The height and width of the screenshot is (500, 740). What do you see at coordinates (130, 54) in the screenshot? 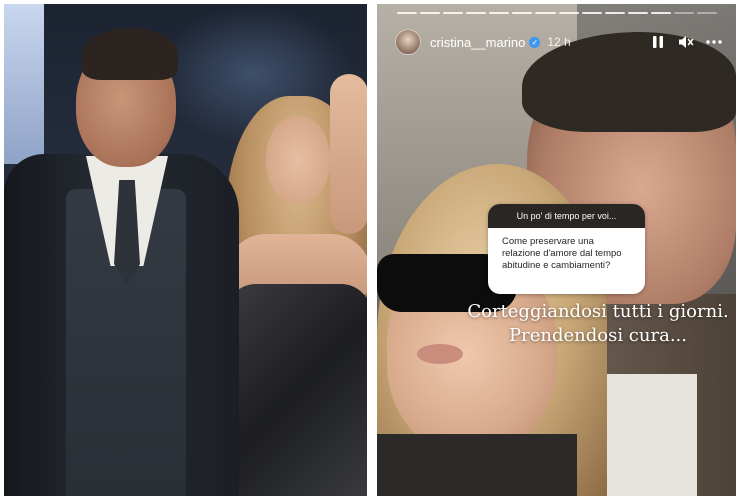
I see `man-hair` at bounding box center [130, 54].